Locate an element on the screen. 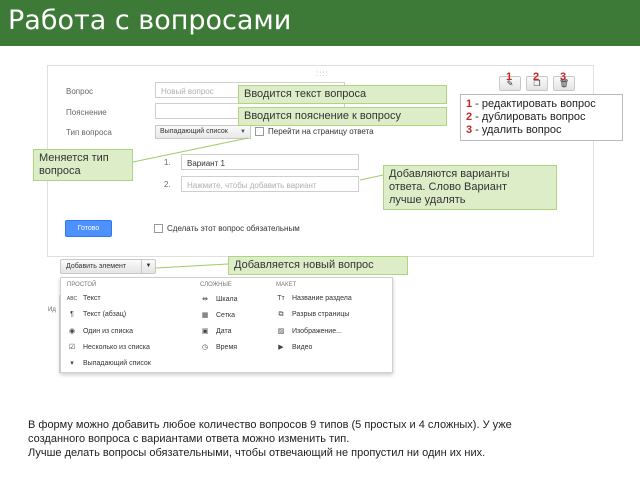 Image resolution: width=640 pixels, height=480 pixels. legend-text: - дублировать вопрос is located at coordinates (529, 117).